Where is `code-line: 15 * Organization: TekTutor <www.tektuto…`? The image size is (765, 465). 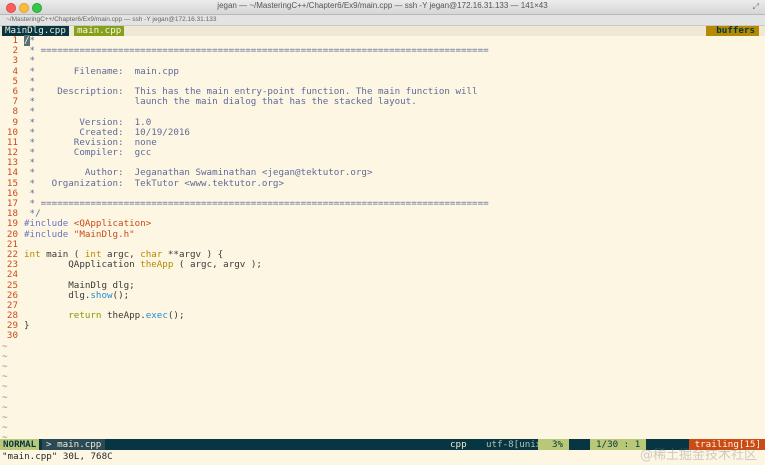
code-line: 15 * Organization: TekTutor <www.tektuto… is located at coordinates (382, 183).